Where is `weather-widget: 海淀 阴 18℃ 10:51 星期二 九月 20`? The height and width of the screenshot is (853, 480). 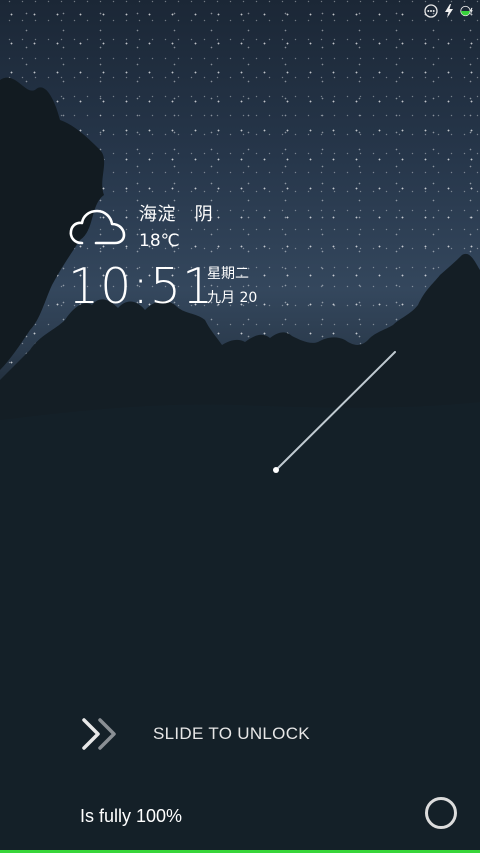 weather-widget: 海淀 阴 18℃ 10:51 星期二 九月 20 is located at coordinates (178, 263).